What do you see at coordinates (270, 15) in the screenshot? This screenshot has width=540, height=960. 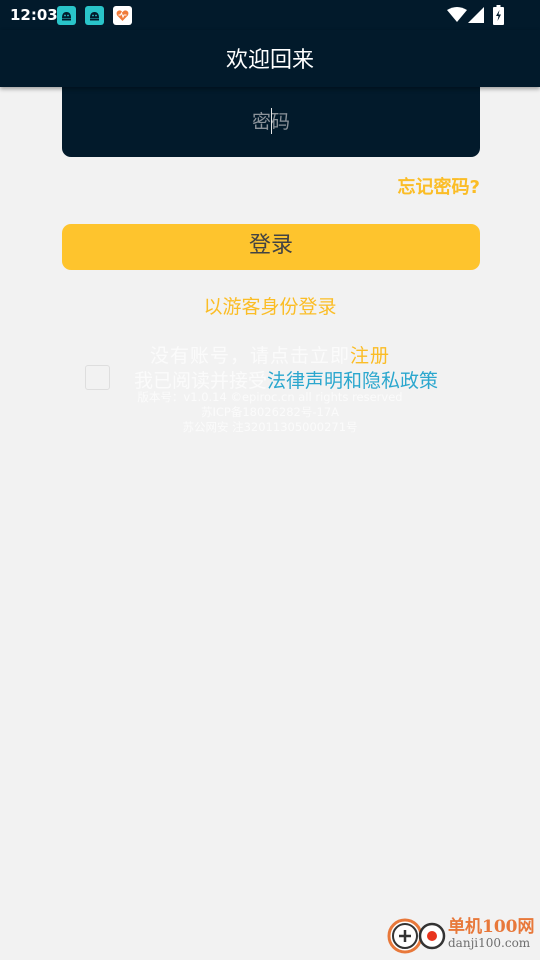 I see `status-bar: 12:03` at bounding box center [270, 15].